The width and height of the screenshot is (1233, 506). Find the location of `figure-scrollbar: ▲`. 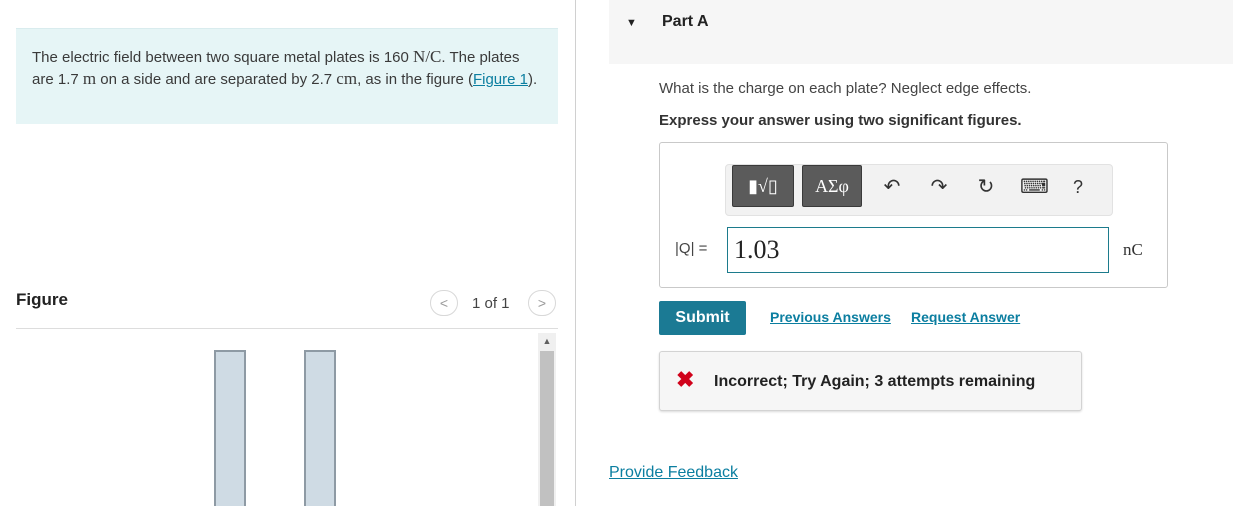

figure-scrollbar: ▲ is located at coordinates (547, 419).